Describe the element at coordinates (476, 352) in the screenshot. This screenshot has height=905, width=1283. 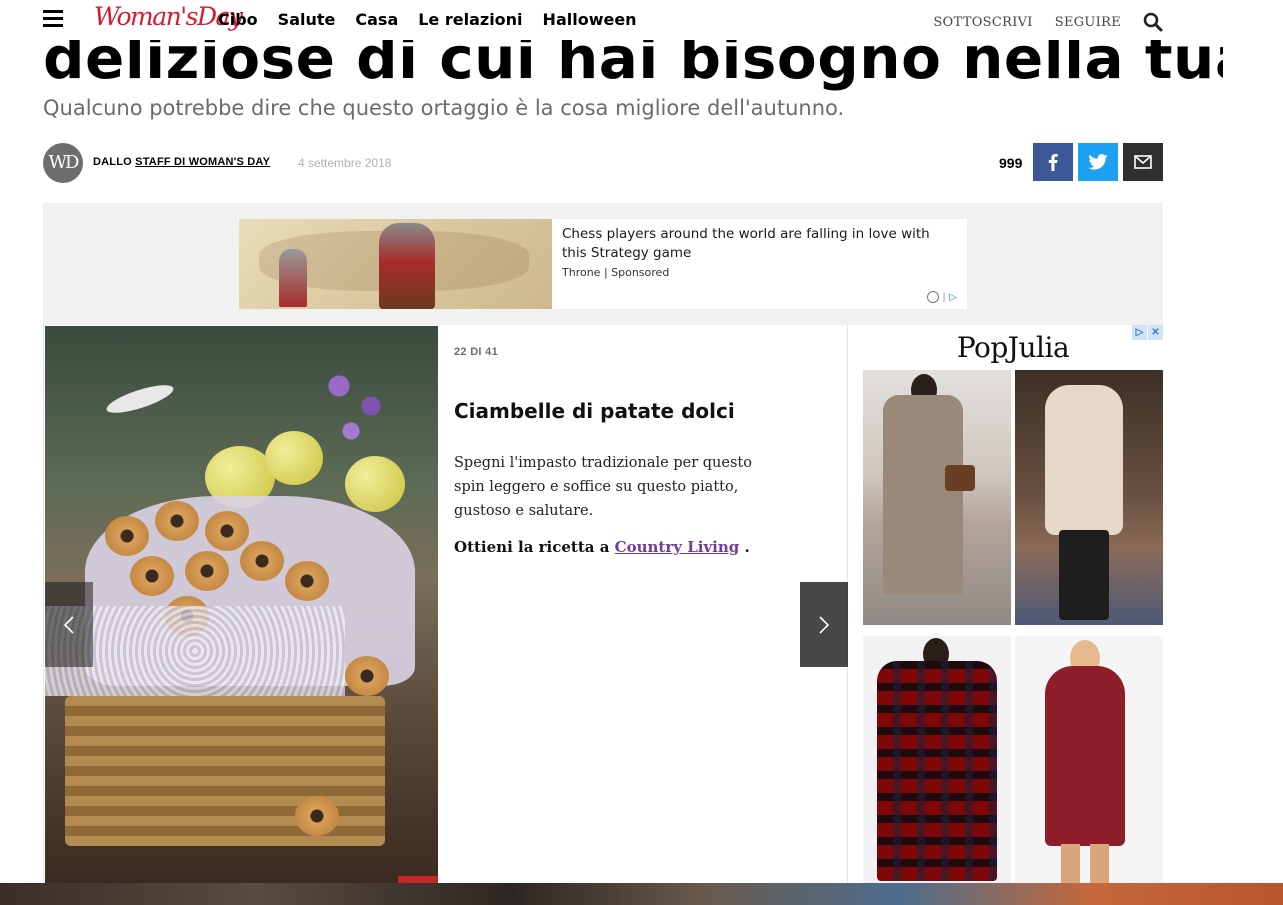
I see `slide-counter: 22 DI 41` at that location.